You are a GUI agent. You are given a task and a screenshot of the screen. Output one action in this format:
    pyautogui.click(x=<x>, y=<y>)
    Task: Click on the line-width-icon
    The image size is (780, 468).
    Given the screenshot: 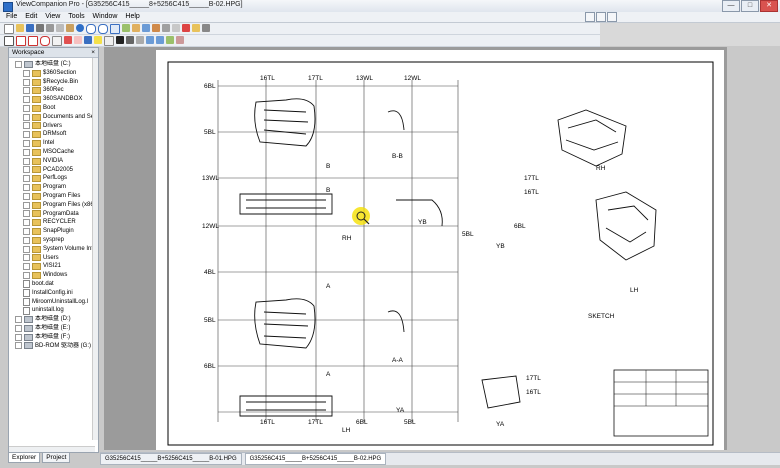 What is the action you would take?
    pyautogui.click(x=140, y=40)
    